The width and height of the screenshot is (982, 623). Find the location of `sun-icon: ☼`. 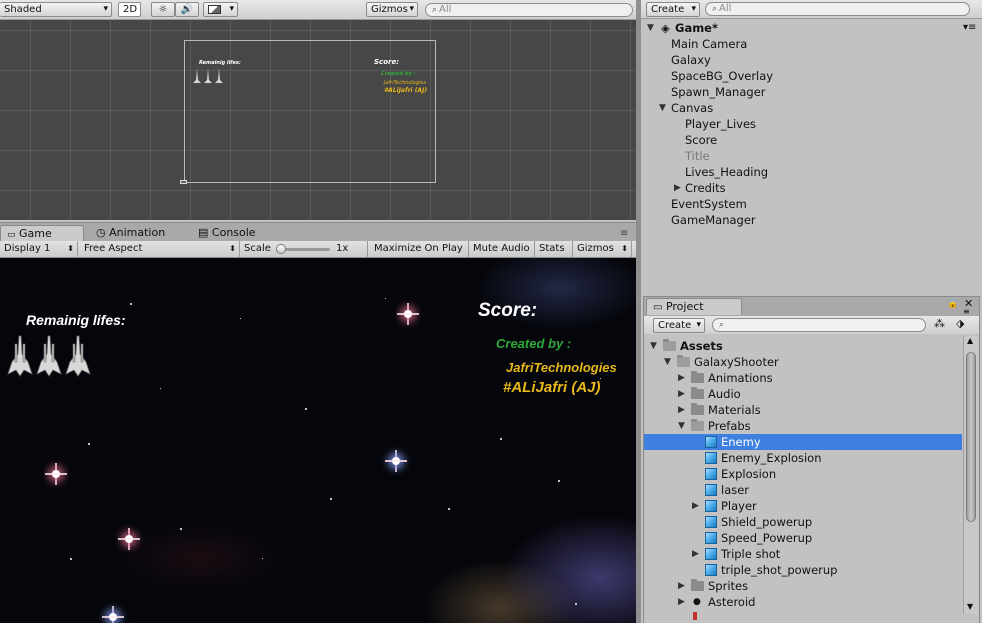

sun-icon: ☼ is located at coordinates (163, 9).